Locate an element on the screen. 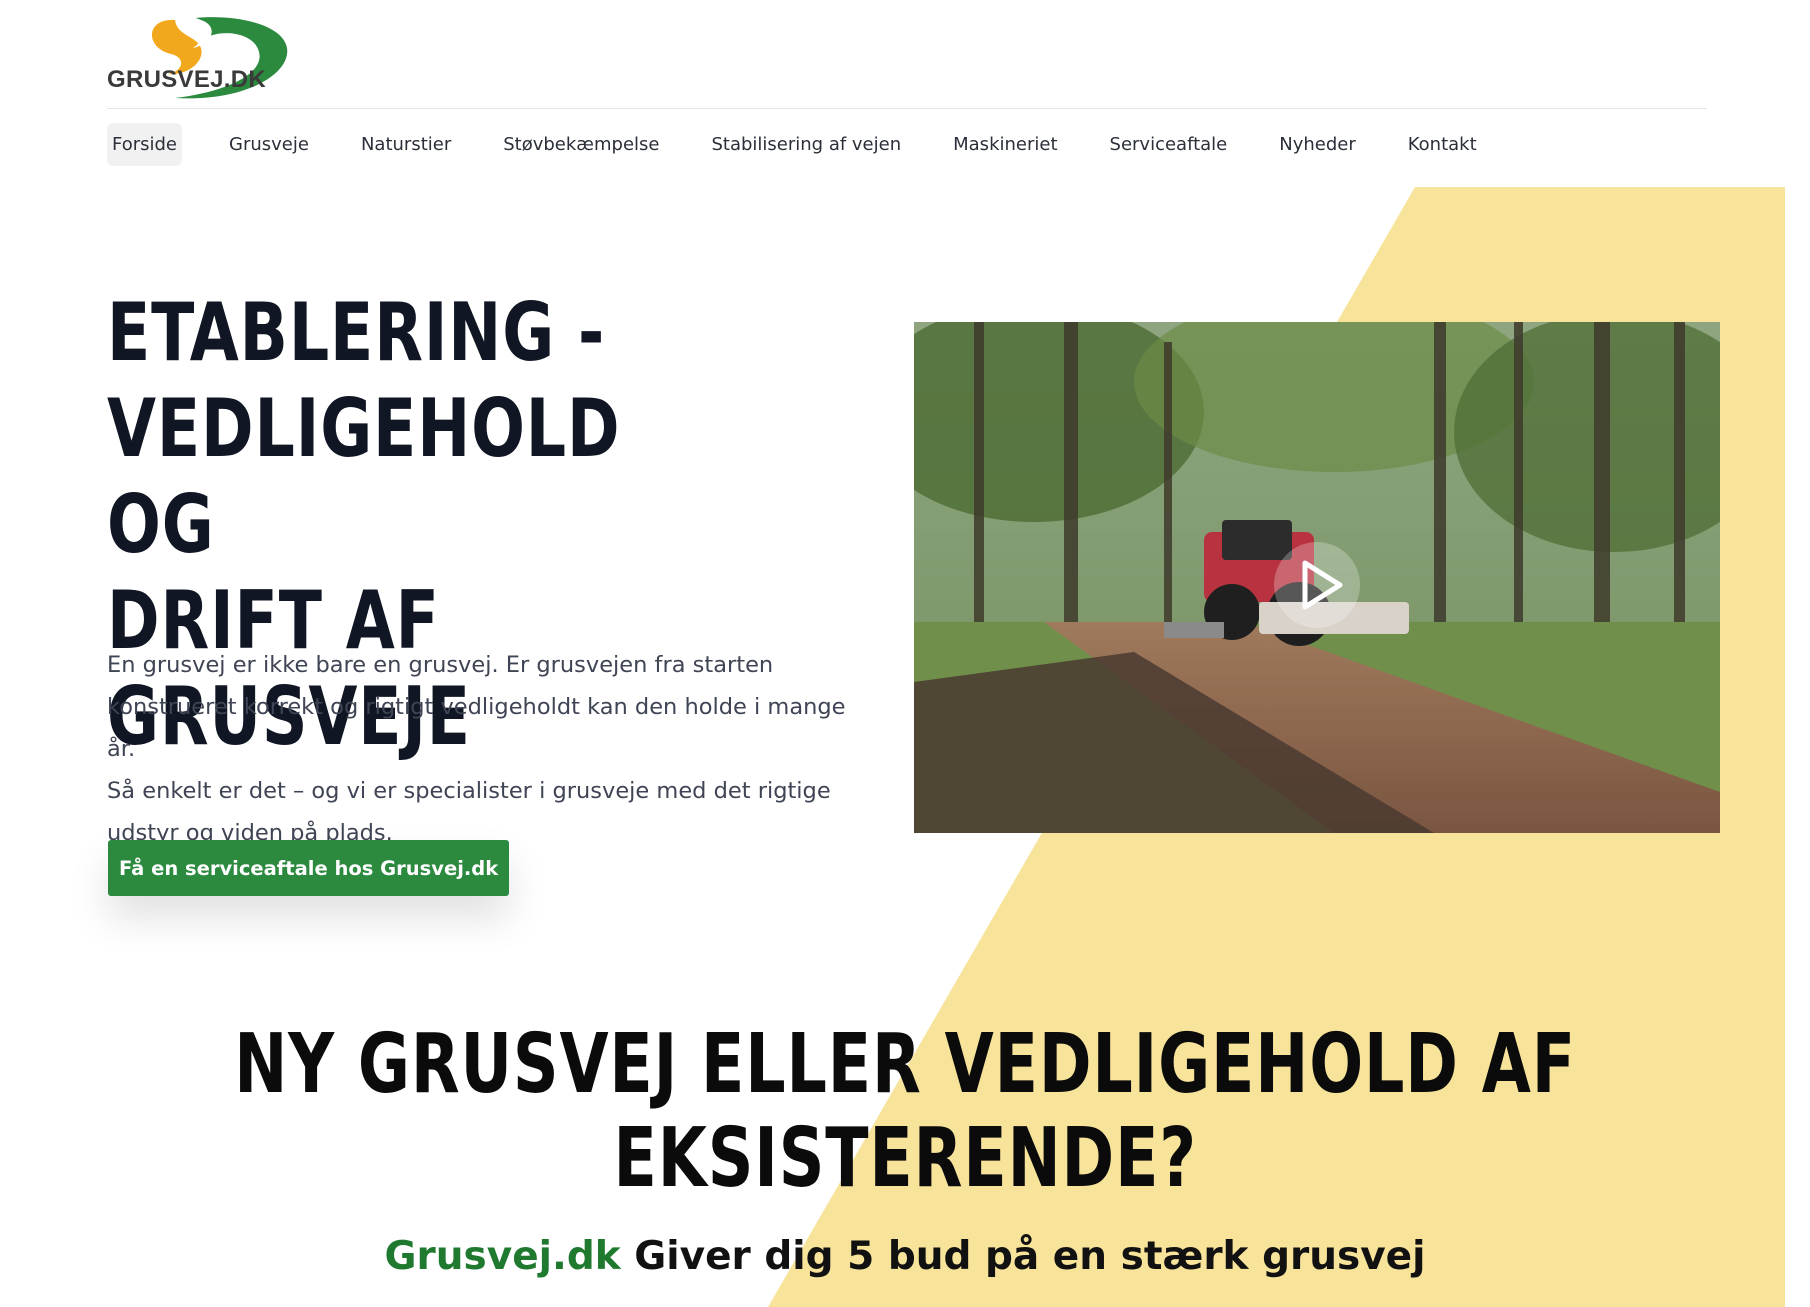 Image resolution: width=1810 pixels, height=1307 pixels. play-icon is located at coordinates (1317, 585).